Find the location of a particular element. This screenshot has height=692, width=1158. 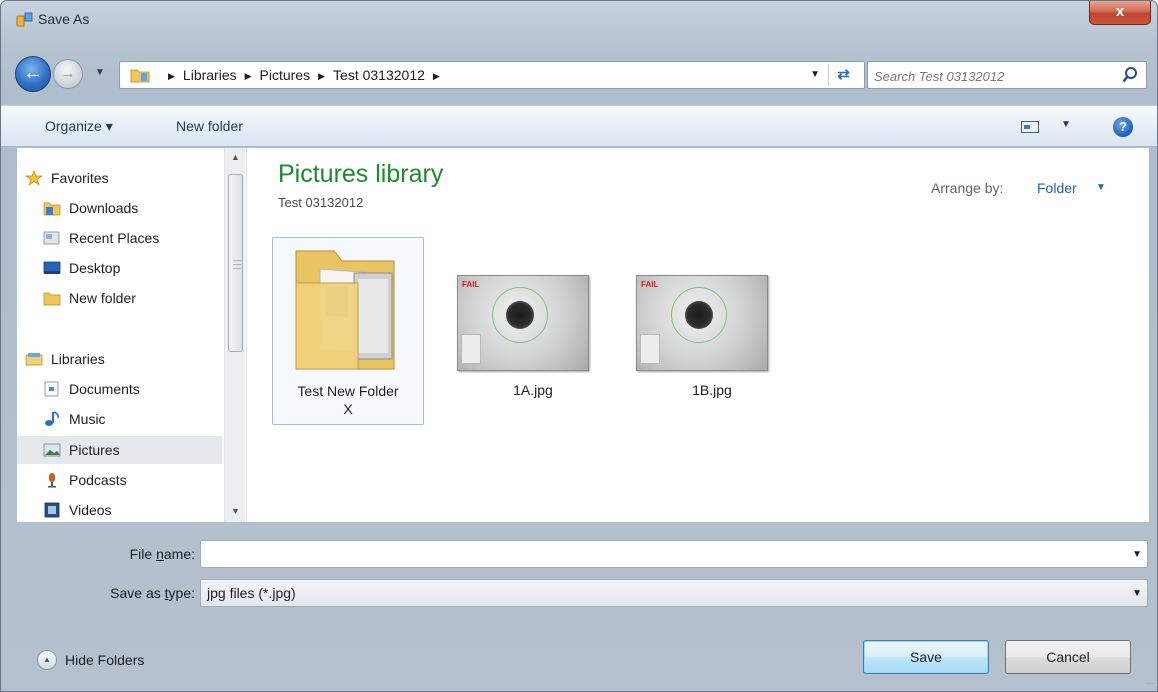

save-as-type-select: jpg files (*.jpg) ▼ is located at coordinates (674, 593).